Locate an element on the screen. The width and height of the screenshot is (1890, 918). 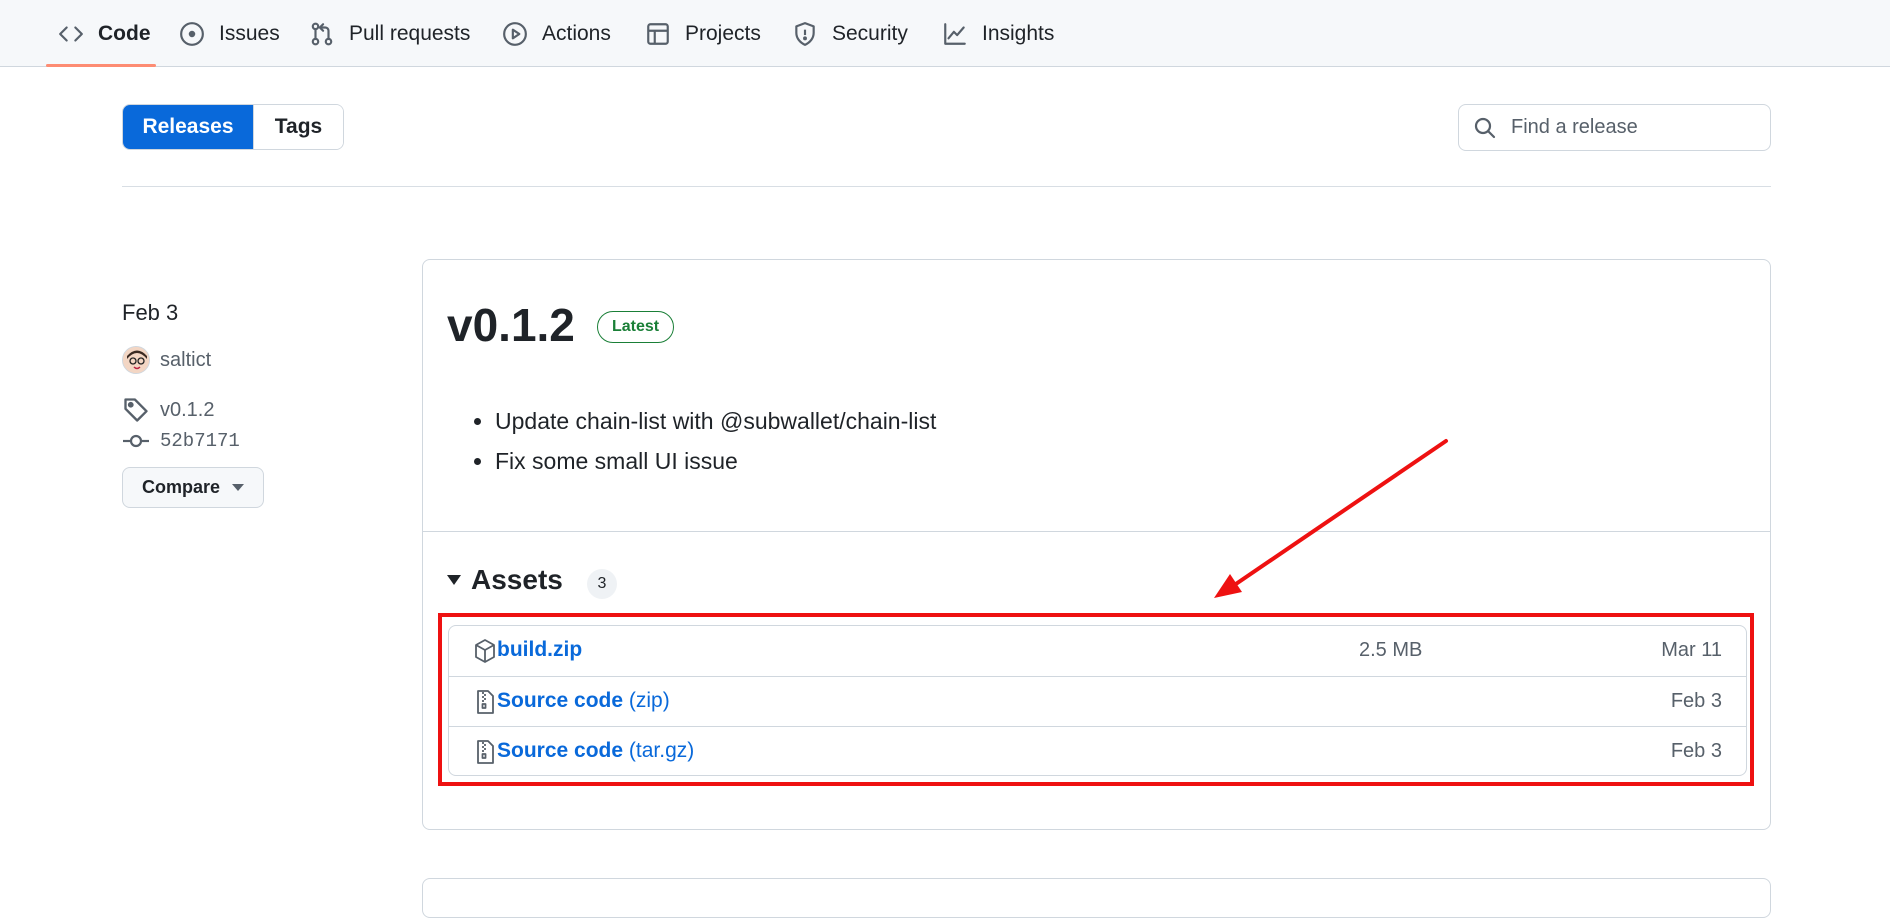
author: saltict is located at coordinates (166, 360).